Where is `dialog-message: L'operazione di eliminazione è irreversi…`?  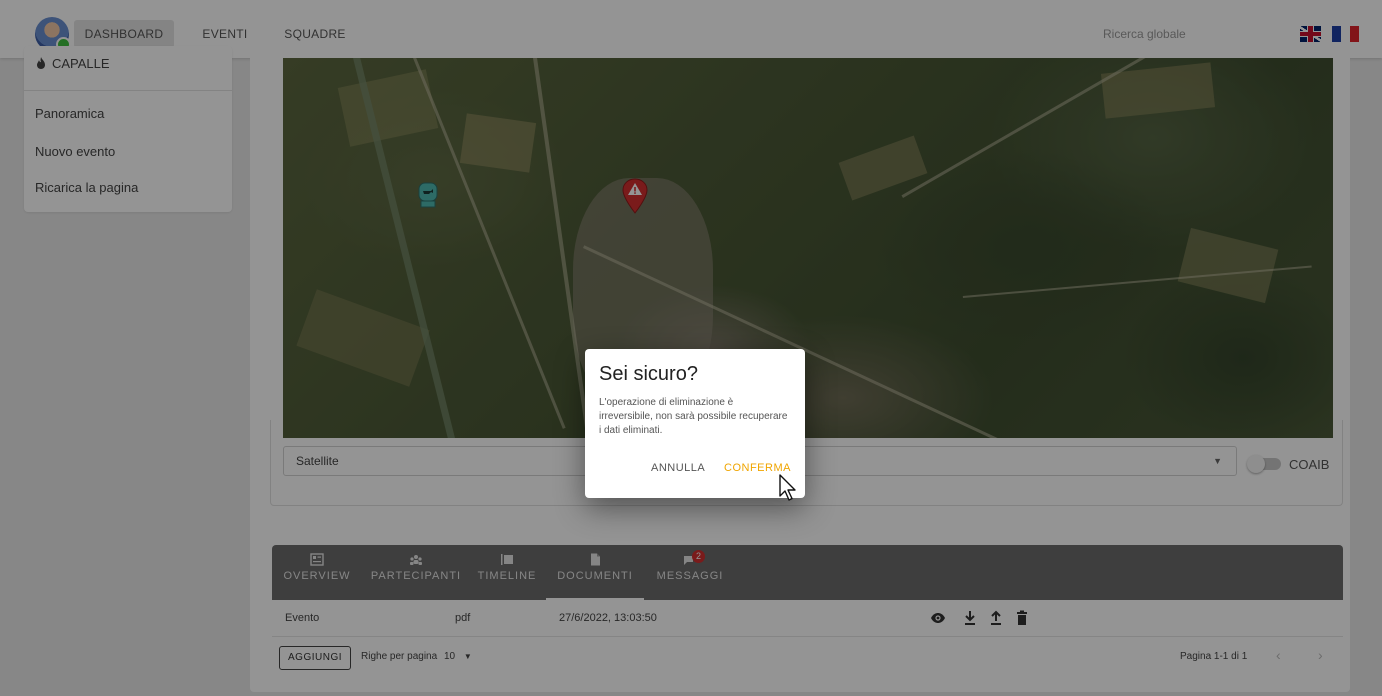 dialog-message: L'operazione di eliminazione è irreversi… is located at coordinates (693, 416).